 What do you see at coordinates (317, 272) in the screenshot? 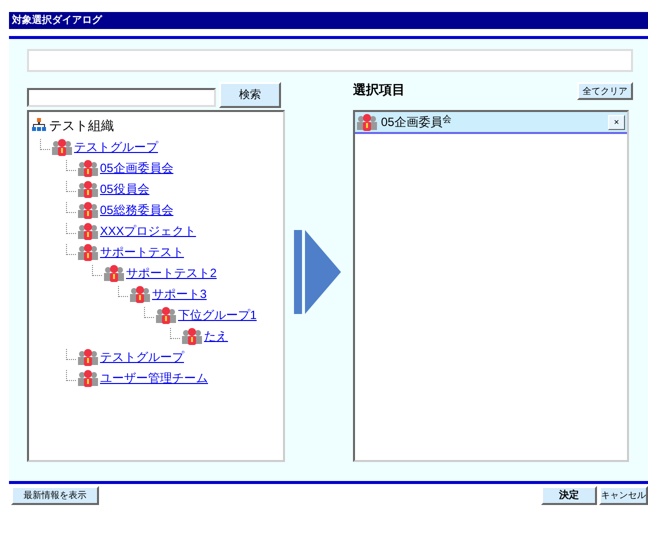
I see `arrow-icon` at bounding box center [317, 272].